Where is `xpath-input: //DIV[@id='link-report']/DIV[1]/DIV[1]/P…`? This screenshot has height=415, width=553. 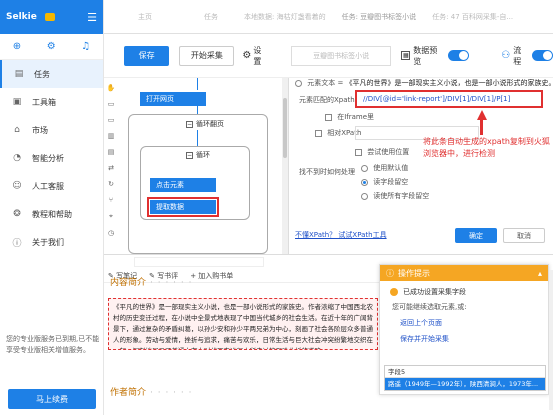 xpath-input: //DIV[@id='link-report']/DIV[1]/DIV[1]/P… is located at coordinates (449, 99).